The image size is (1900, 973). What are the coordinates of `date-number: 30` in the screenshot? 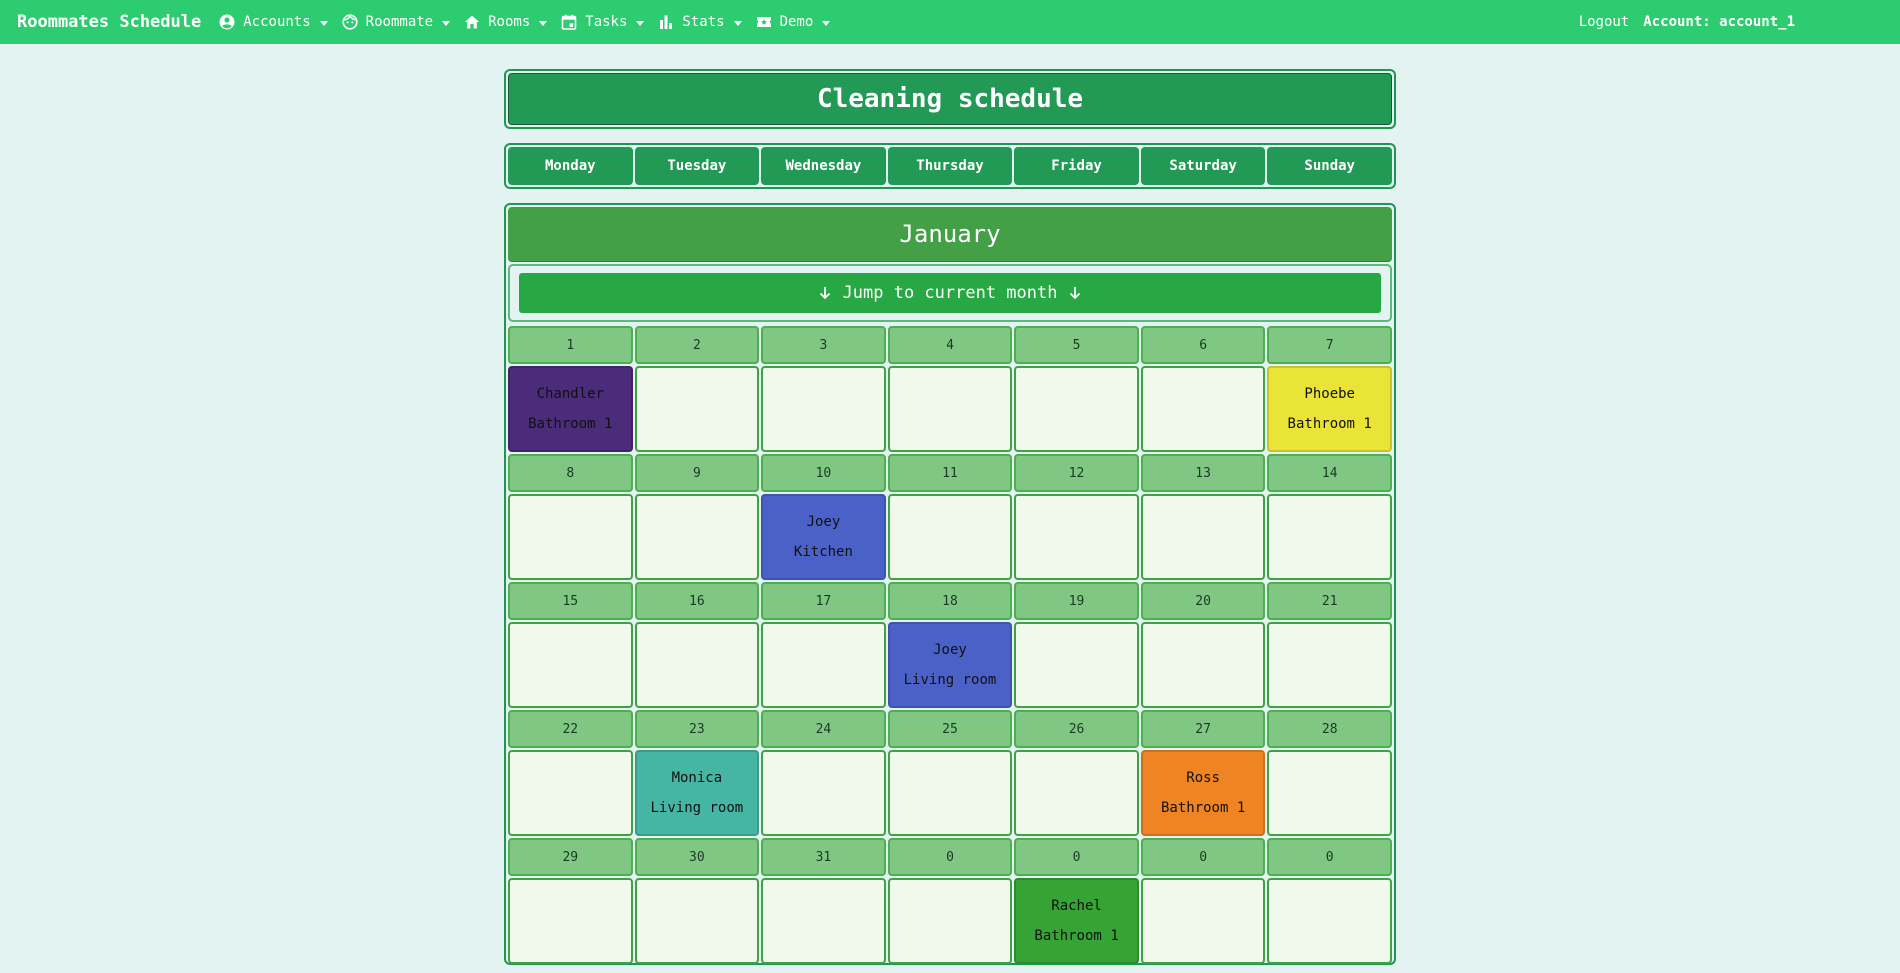 It's located at (697, 857).